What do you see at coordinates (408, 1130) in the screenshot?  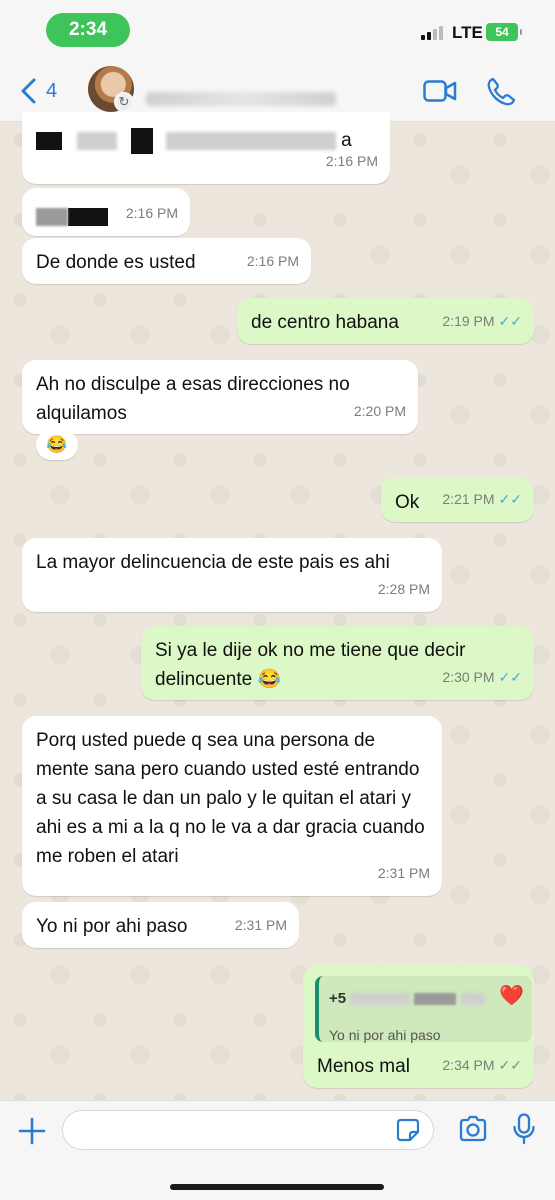 I see `sticker-icon` at bounding box center [408, 1130].